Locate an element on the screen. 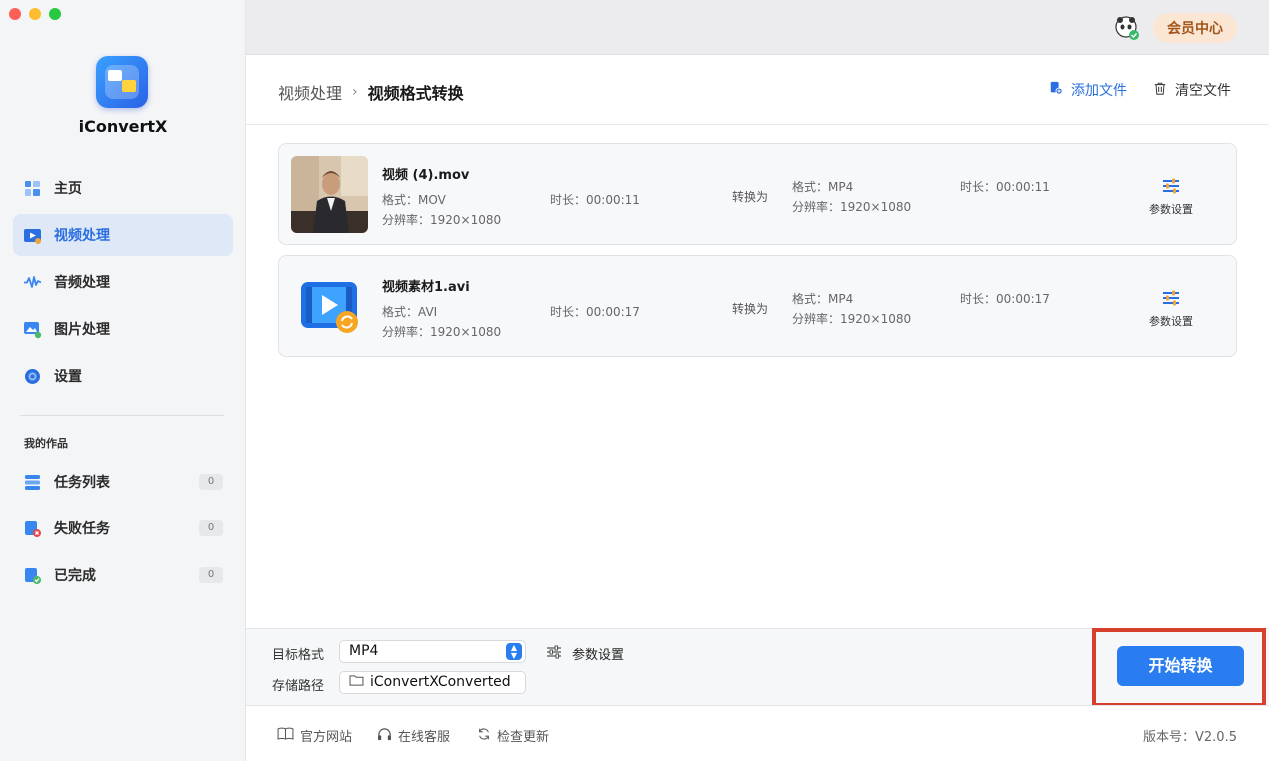 The width and height of the screenshot is (1269, 761). start-convert-button: 开始转换 is located at coordinates (1180, 666).